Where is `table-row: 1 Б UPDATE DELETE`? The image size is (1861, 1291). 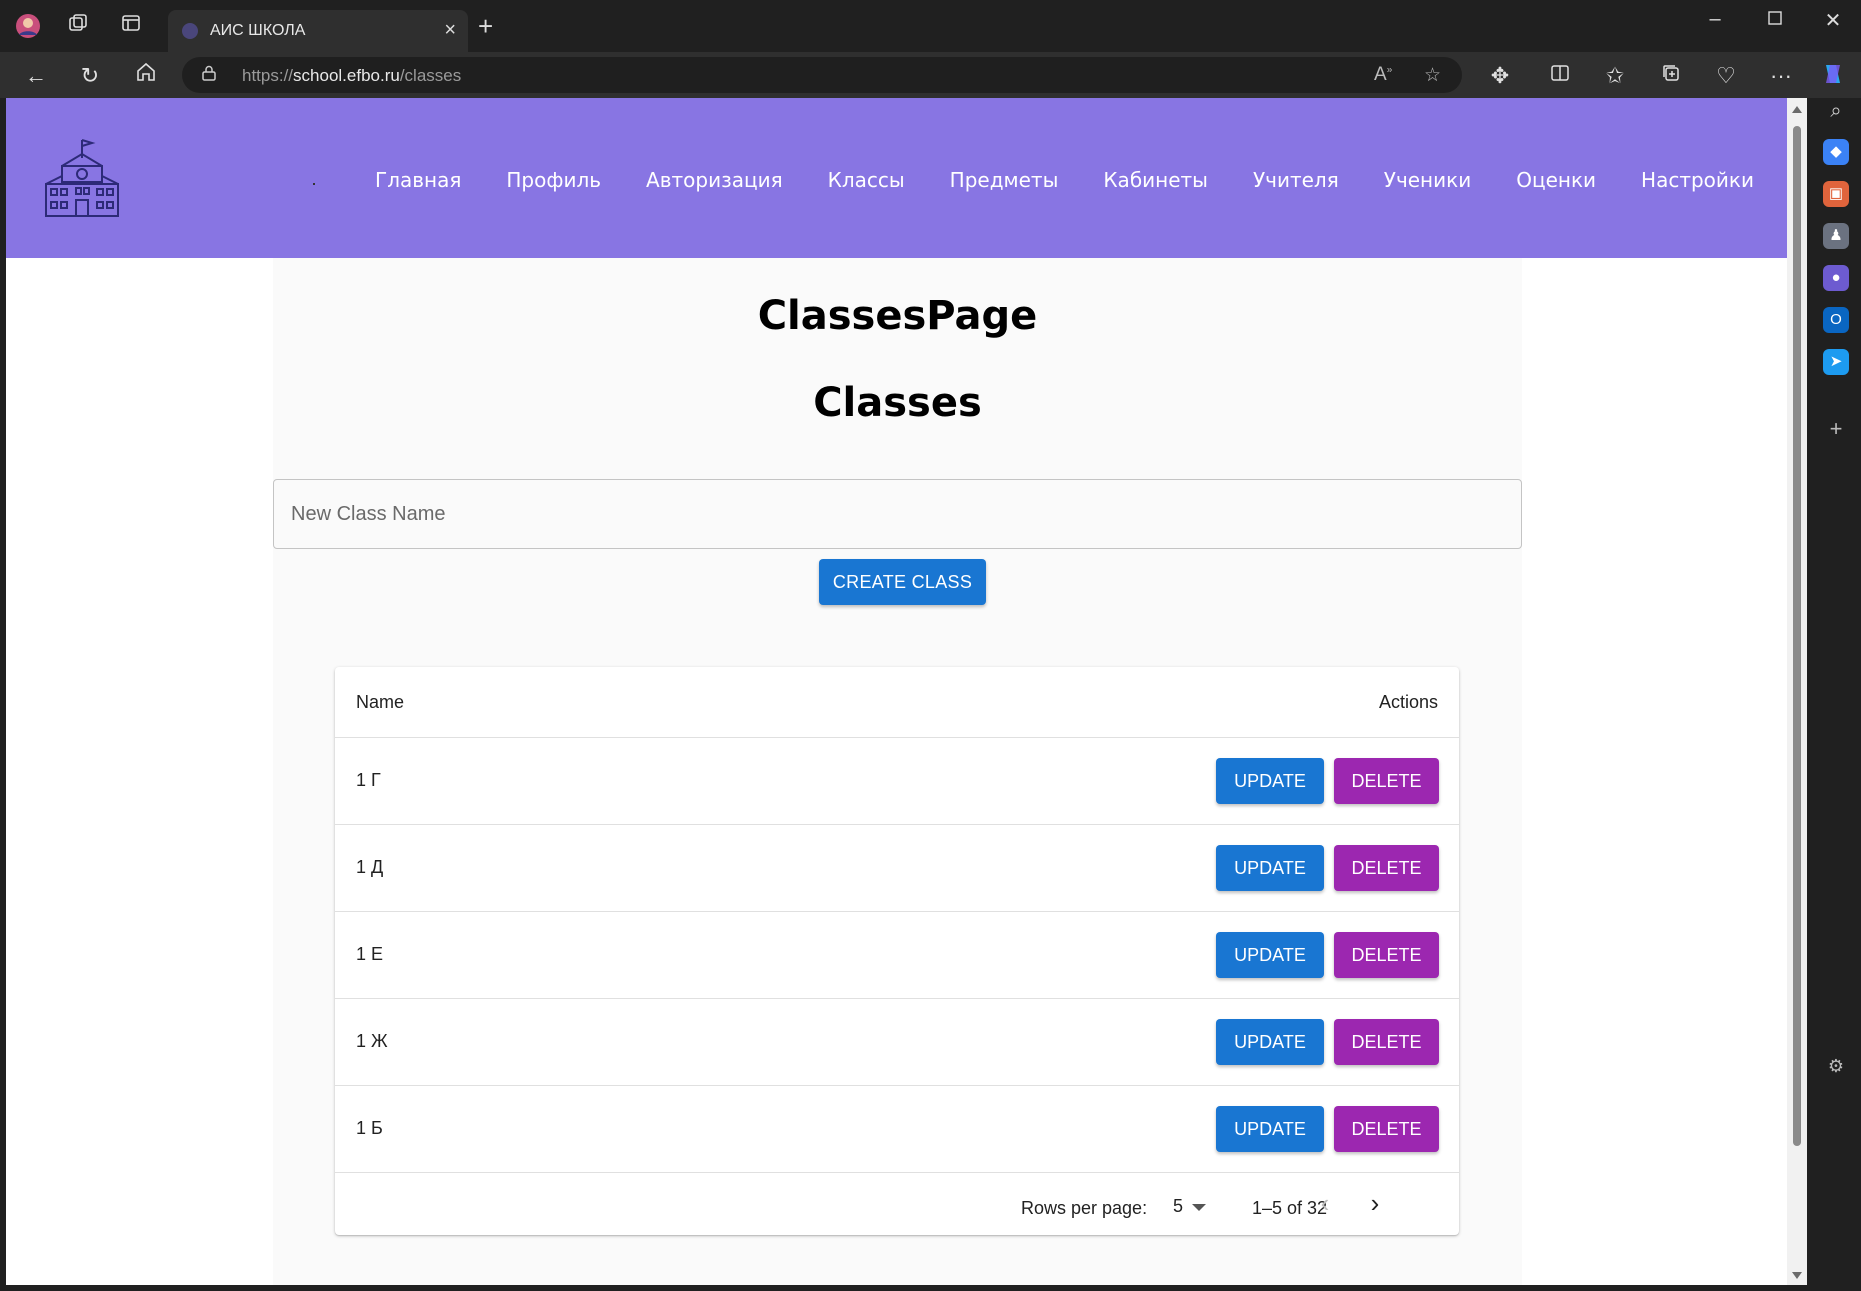 table-row: 1 Б UPDATE DELETE is located at coordinates (897, 1129).